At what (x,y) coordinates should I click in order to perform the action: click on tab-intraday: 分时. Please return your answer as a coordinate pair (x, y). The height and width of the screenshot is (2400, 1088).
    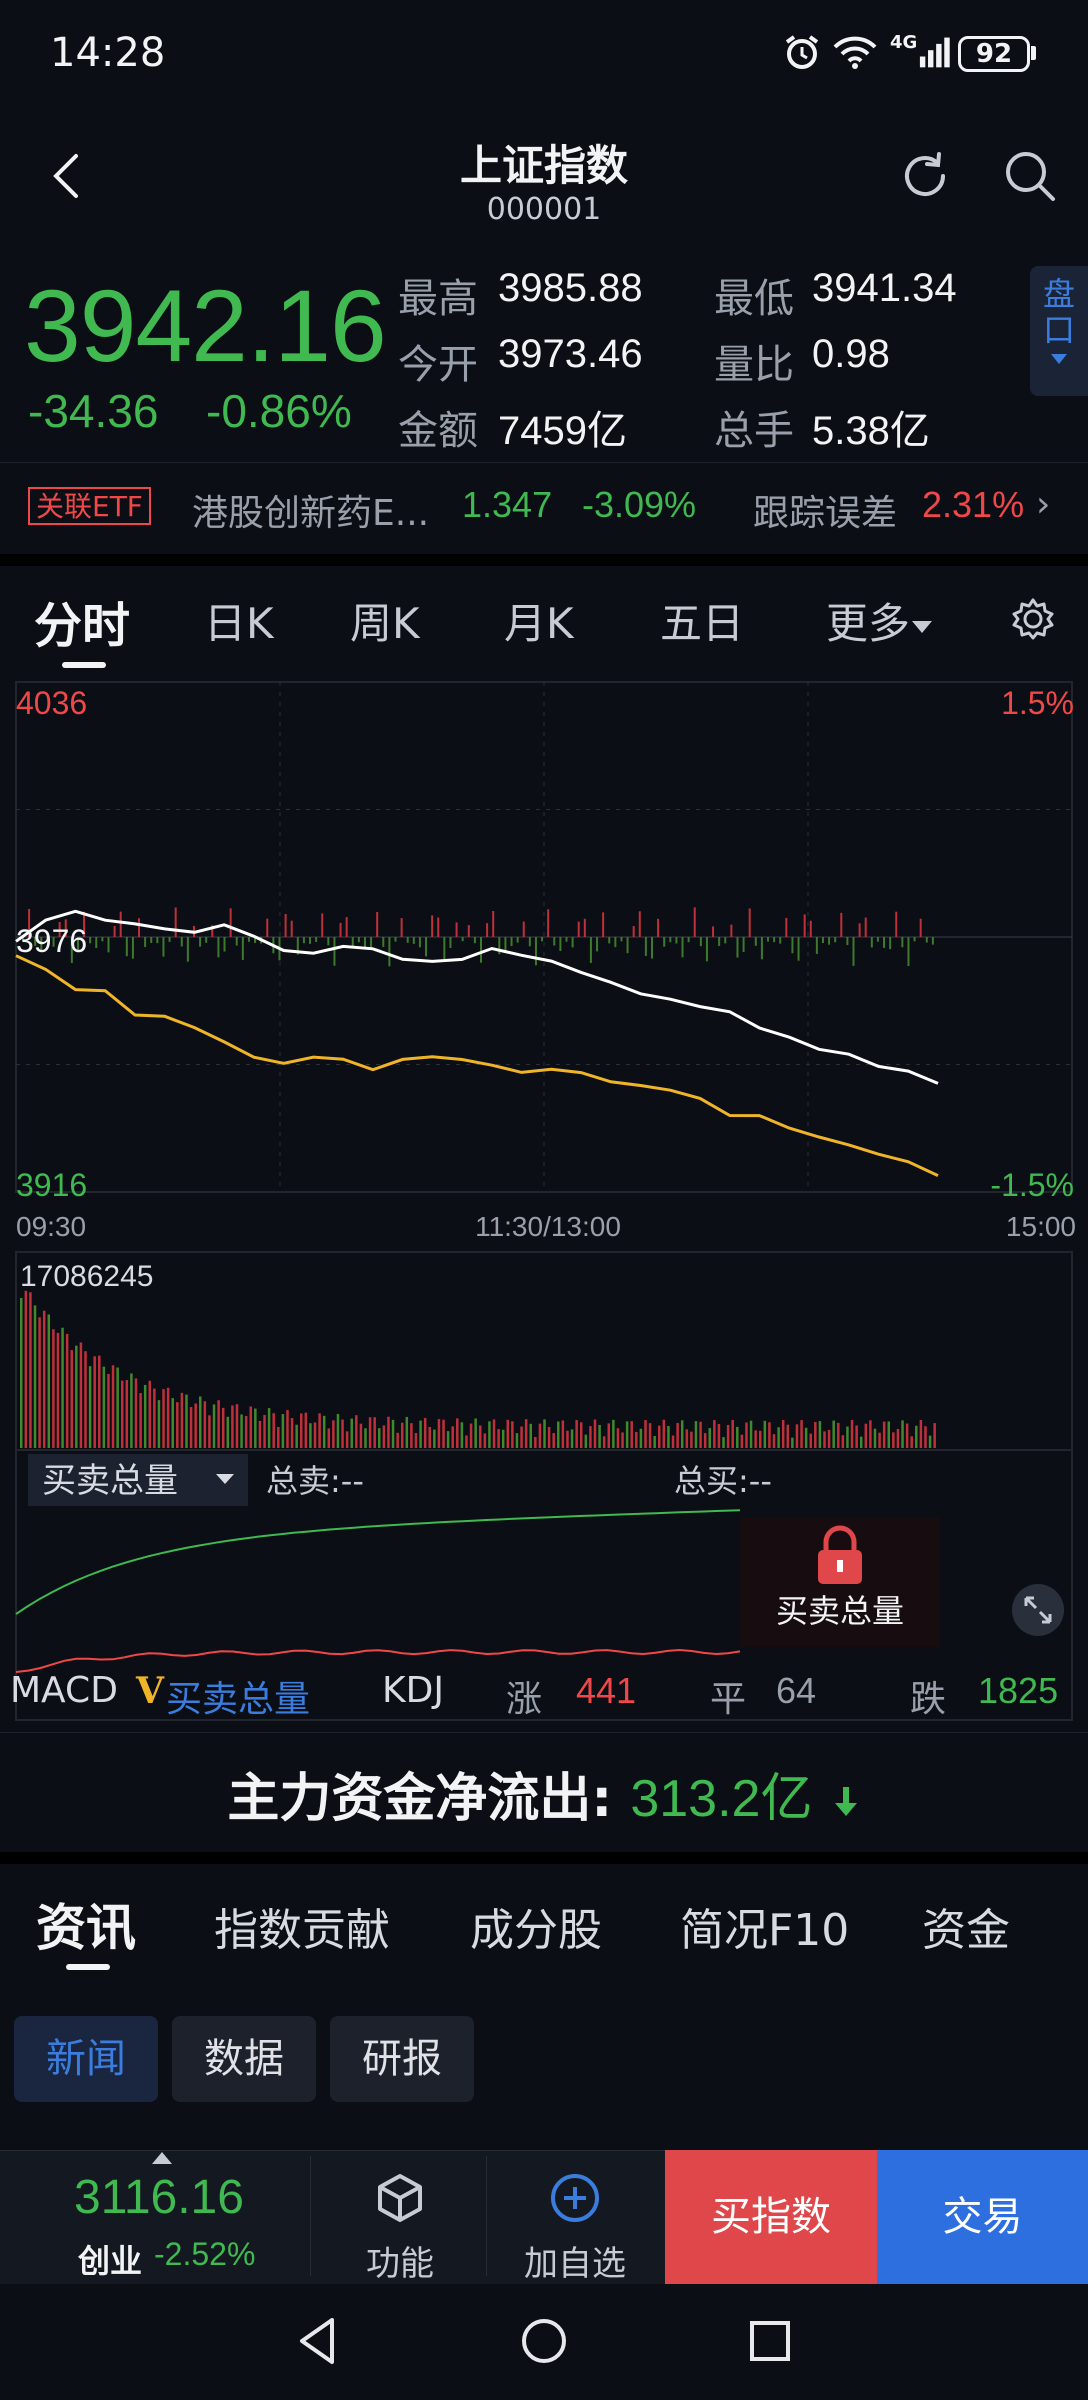
    Looking at the image, I should click on (82, 621).